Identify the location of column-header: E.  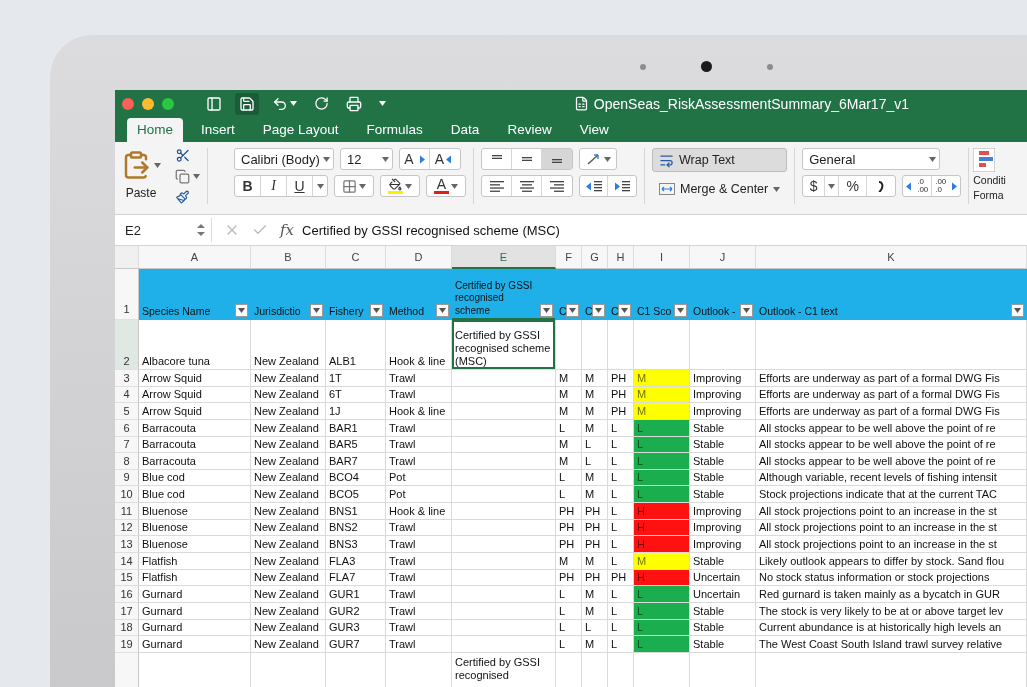
(504, 257).